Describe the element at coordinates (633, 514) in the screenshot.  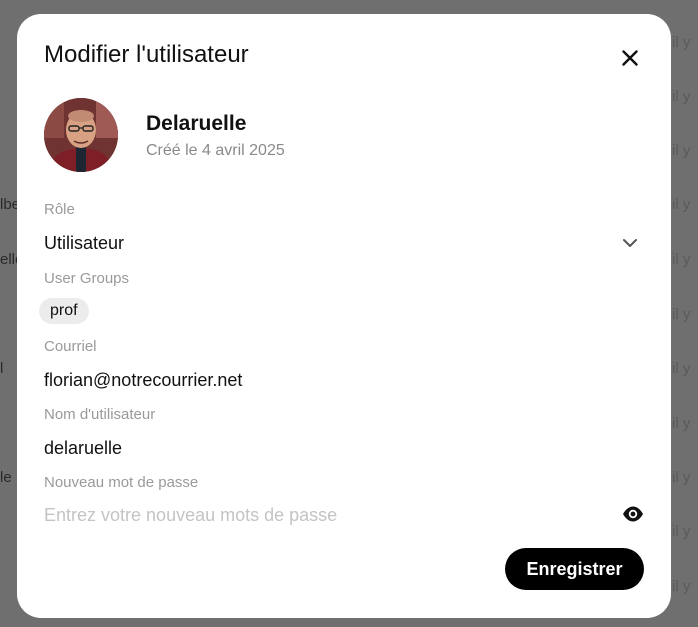
I see `eye-icon` at that location.